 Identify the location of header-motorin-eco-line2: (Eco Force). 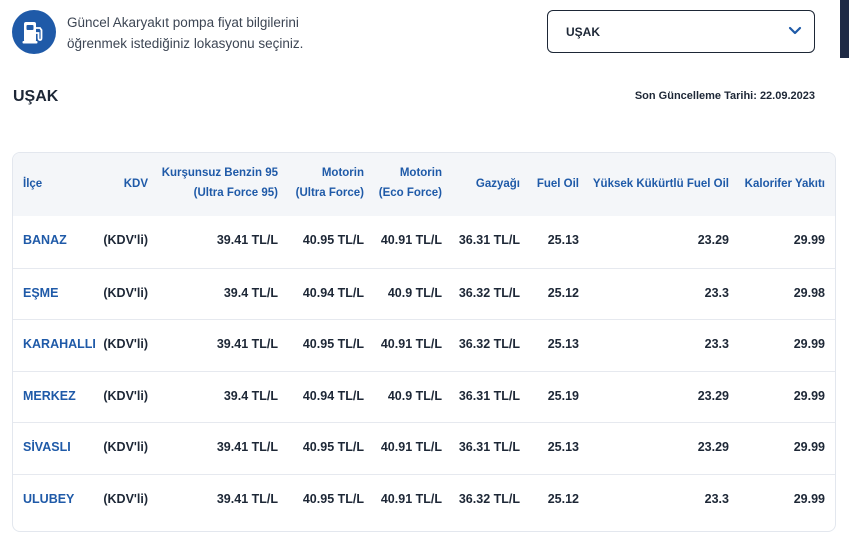
(410, 193).